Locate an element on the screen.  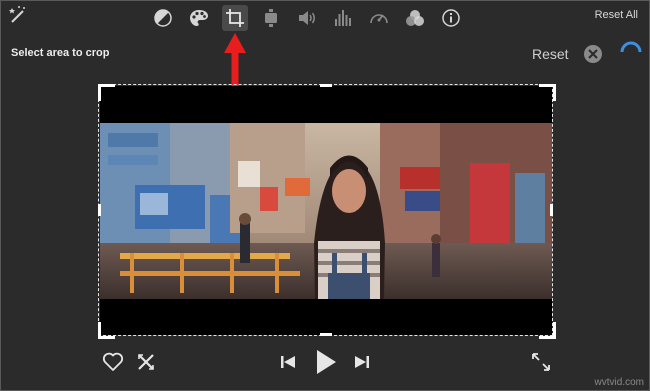
close-icon is located at coordinates (593, 54).